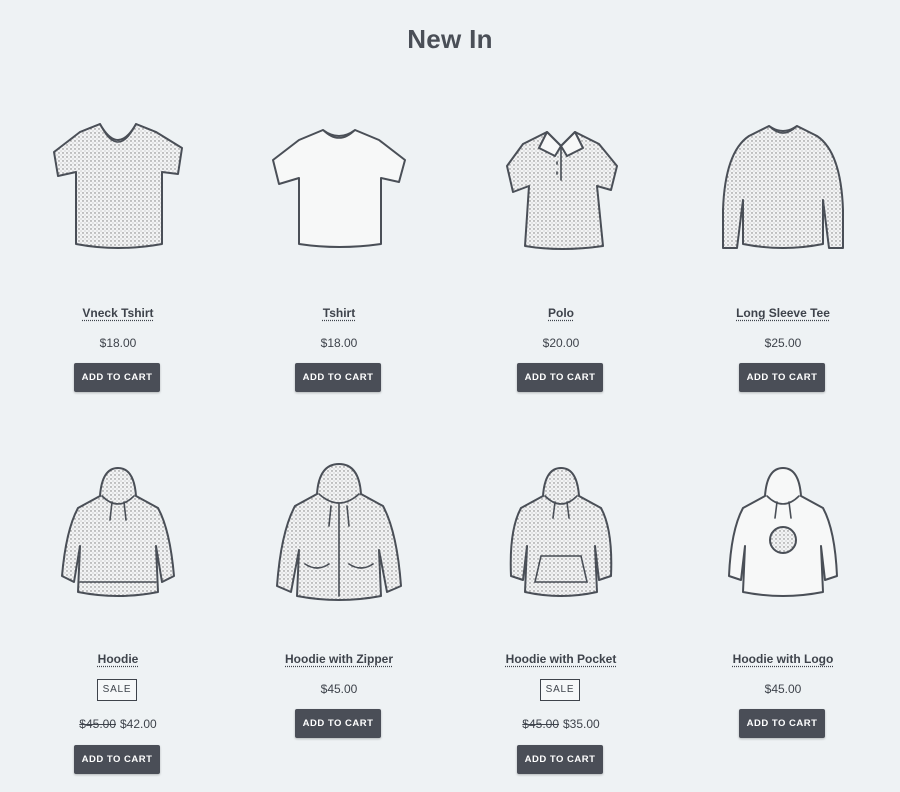 The width and height of the screenshot is (900, 792). Describe the element at coordinates (783, 313) in the screenshot. I see `product-name-long-sleeve-tee: Long Sleeve Tee` at that location.